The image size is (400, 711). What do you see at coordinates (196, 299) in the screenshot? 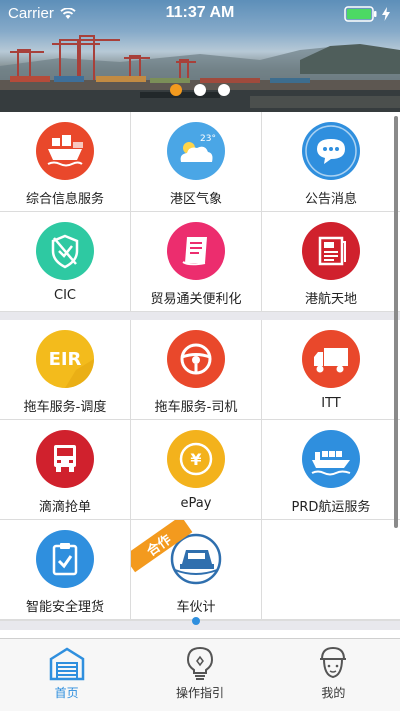
I see `service-label: 贸易通关便利化` at bounding box center [196, 299].